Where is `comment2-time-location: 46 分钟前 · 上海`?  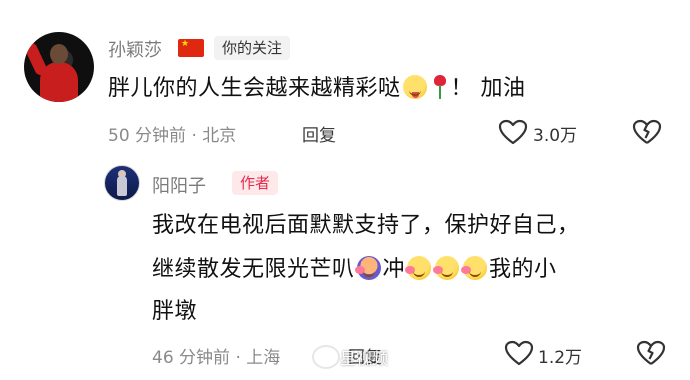 comment2-time-location: 46 分钟前 · 上海 is located at coordinates (216, 358).